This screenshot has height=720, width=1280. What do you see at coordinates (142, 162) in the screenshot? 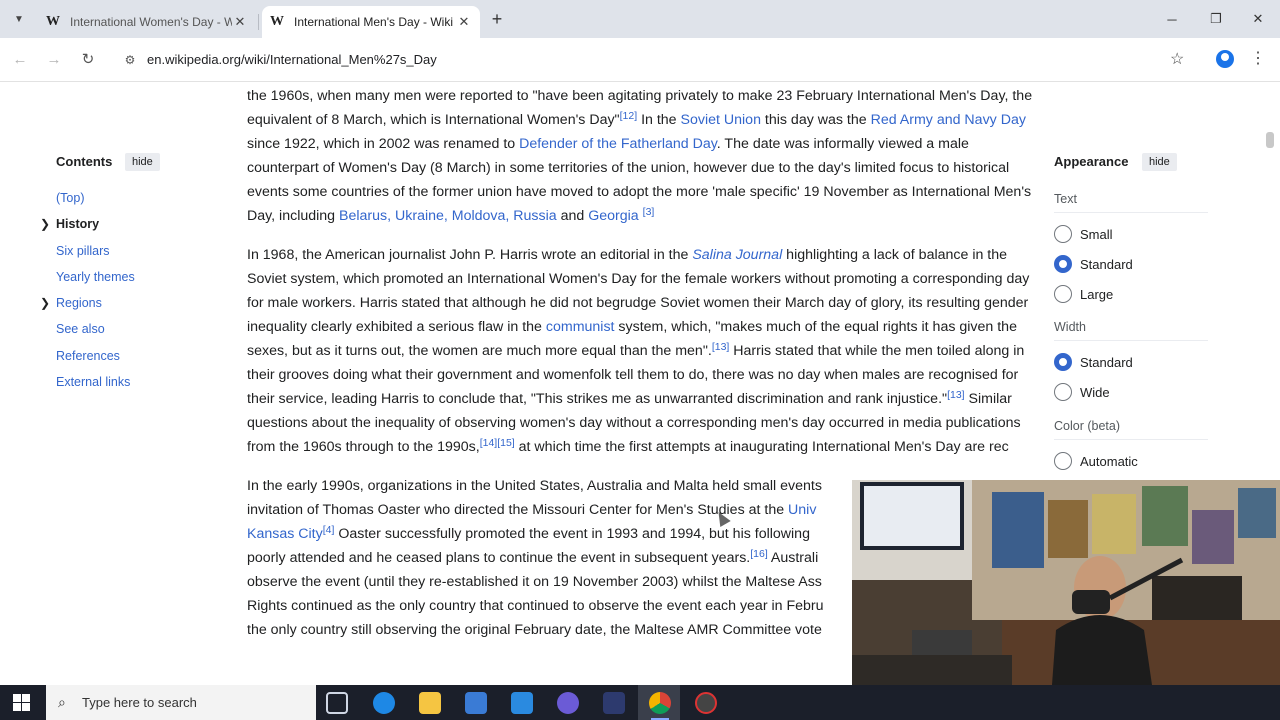
I see `toc-hide-button: hide` at bounding box center [142, 162].